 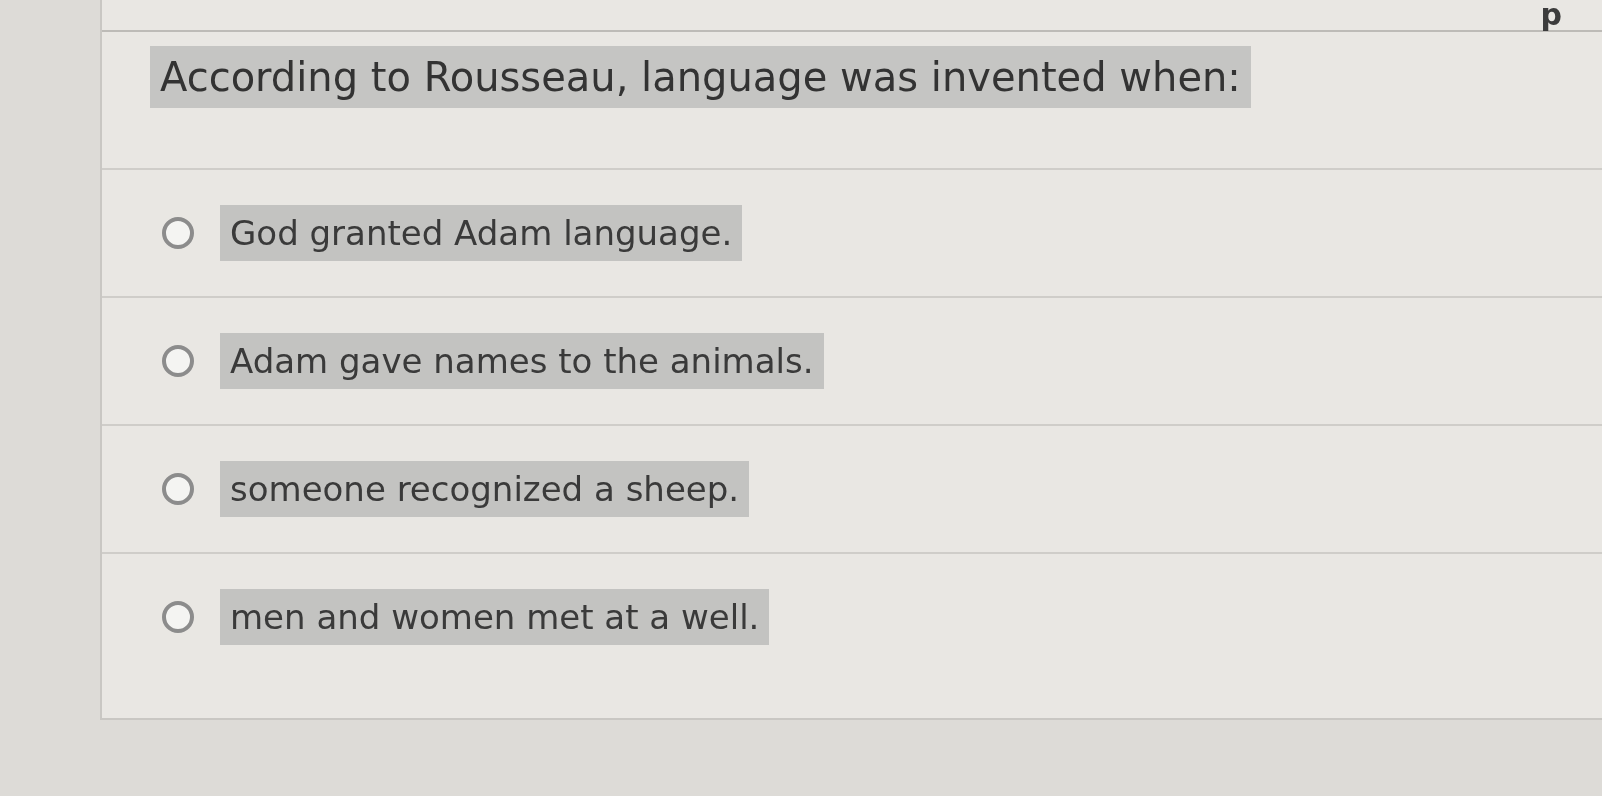 What do you see at coordinates (700, 77) in the screenshot?
I see `question-text: According to Rousseau, language was invented when:` at bounding box center [700, 77].